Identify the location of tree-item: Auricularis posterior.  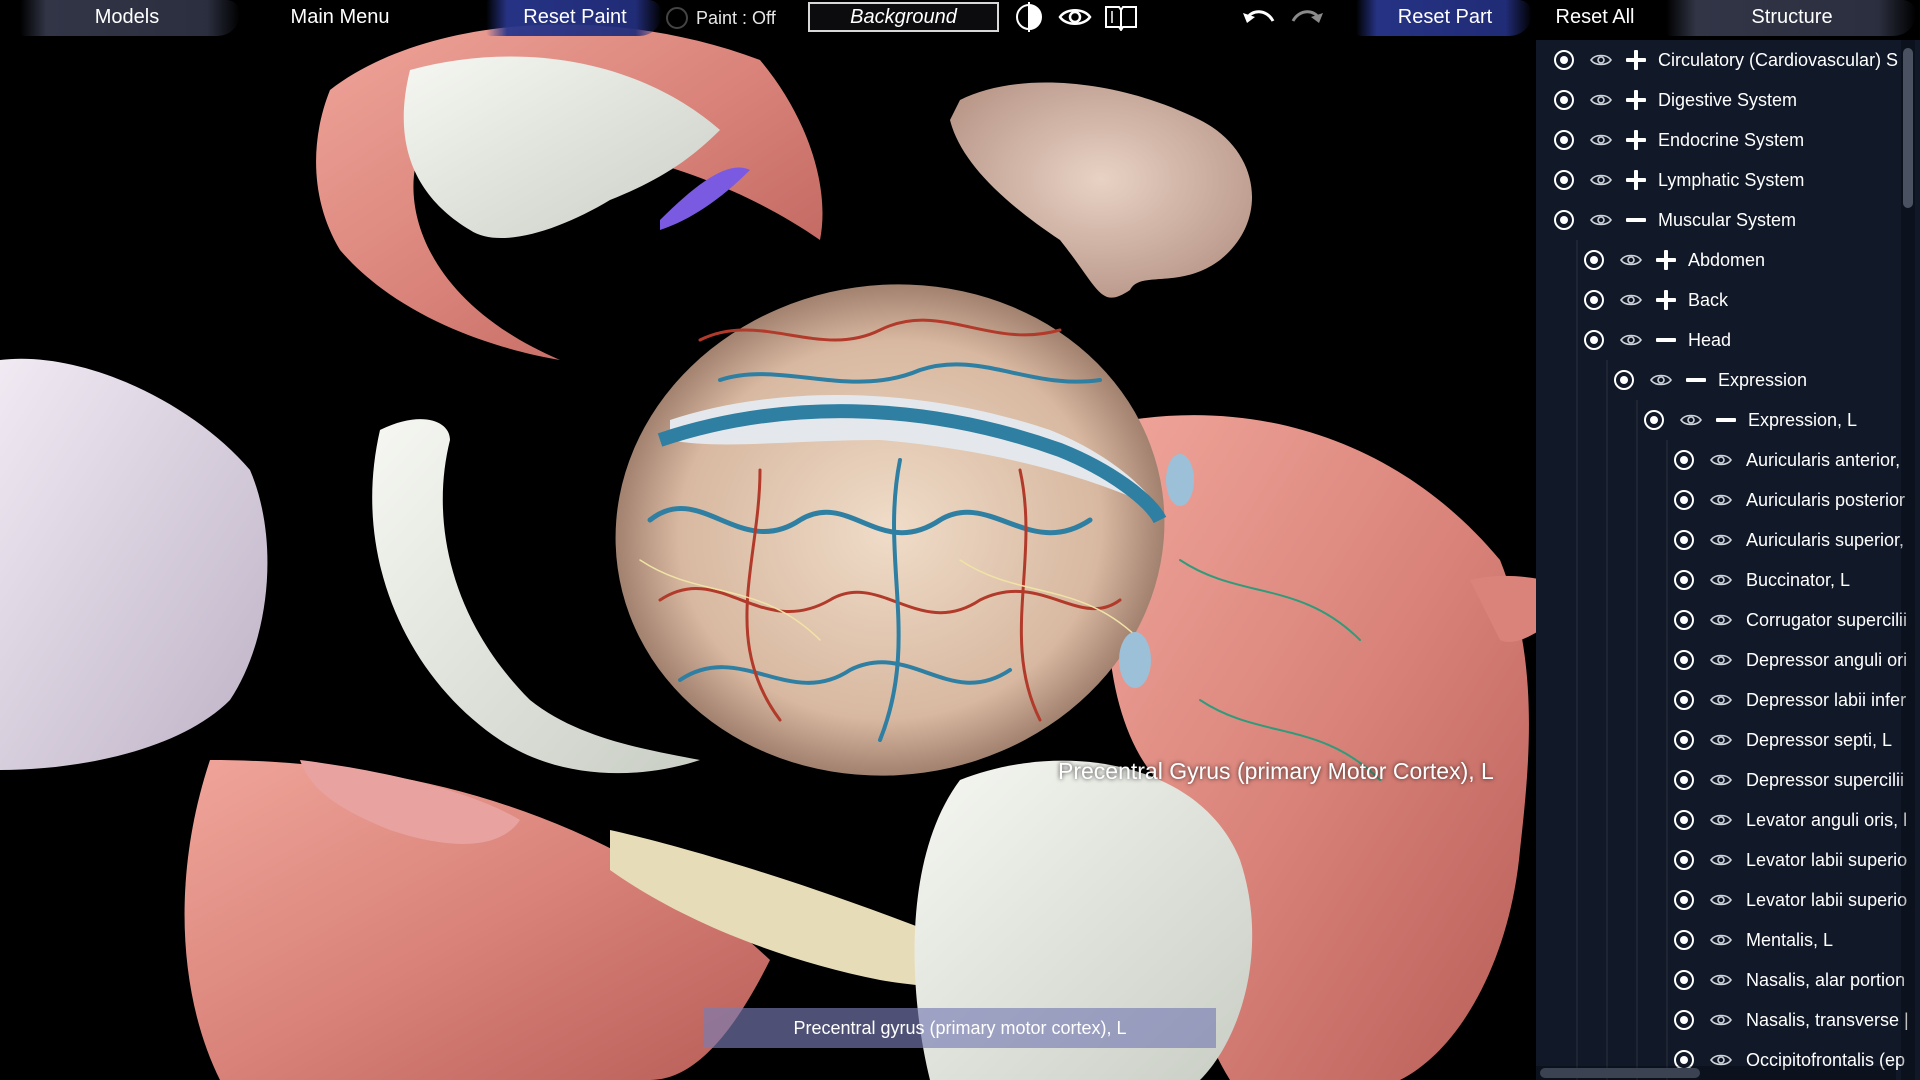
(1789, 500).